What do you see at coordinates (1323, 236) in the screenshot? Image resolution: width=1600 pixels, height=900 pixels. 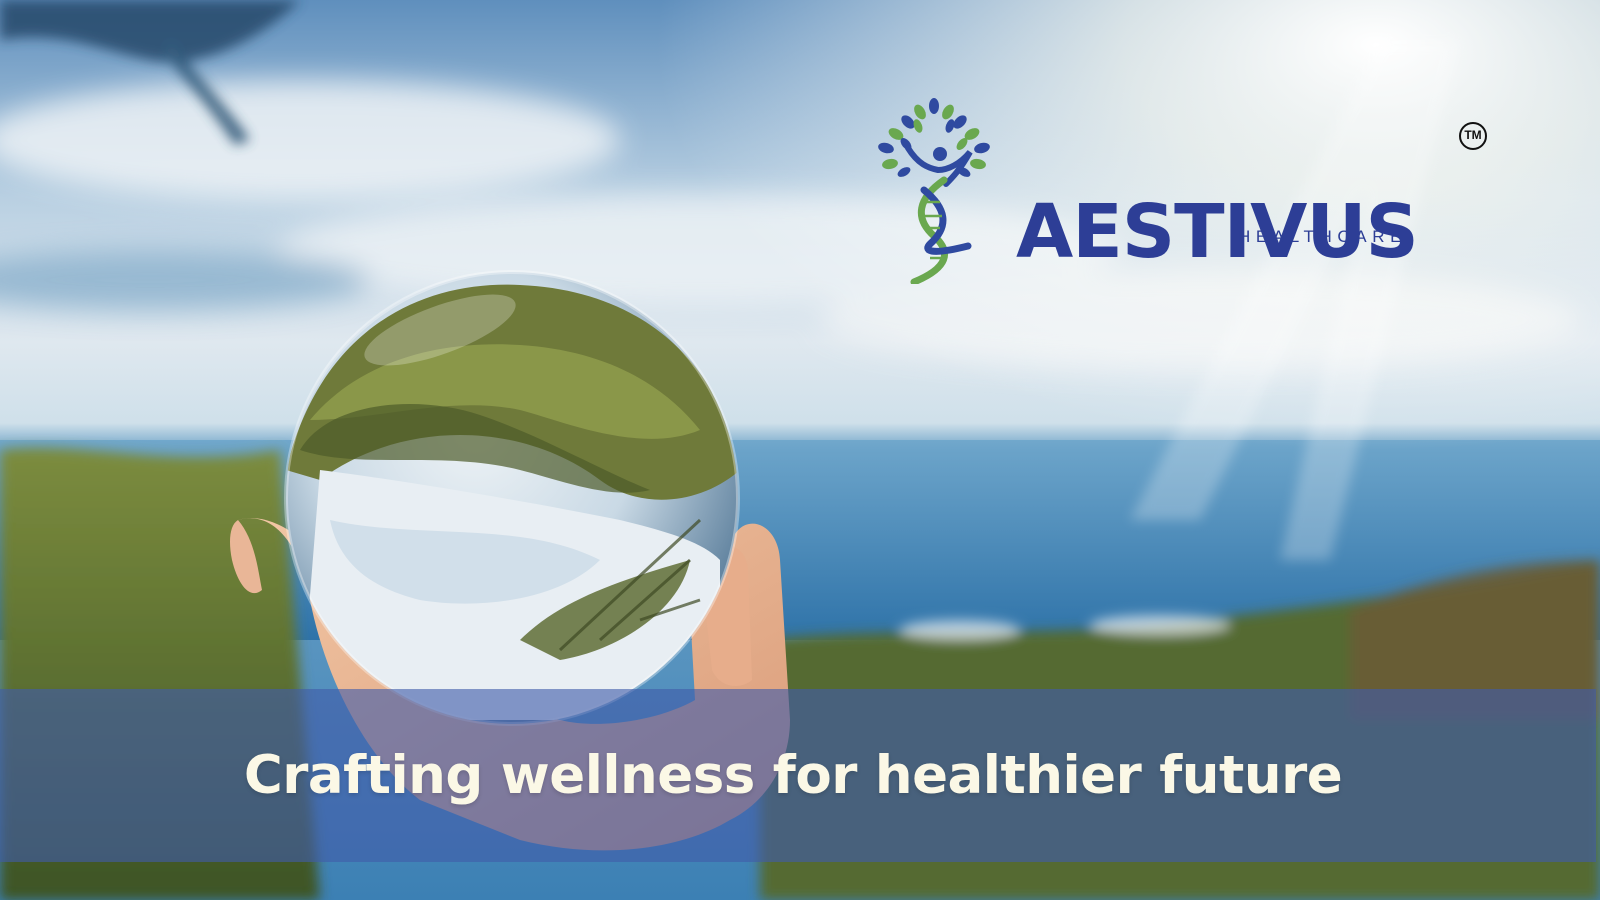 I see `brand-subtitle: HEALTHCARE` at bounding box center [1323, 236].